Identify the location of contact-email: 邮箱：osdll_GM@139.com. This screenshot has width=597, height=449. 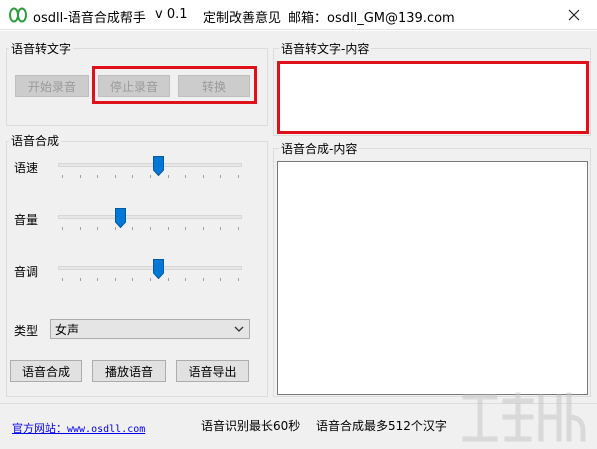
(371, 18).